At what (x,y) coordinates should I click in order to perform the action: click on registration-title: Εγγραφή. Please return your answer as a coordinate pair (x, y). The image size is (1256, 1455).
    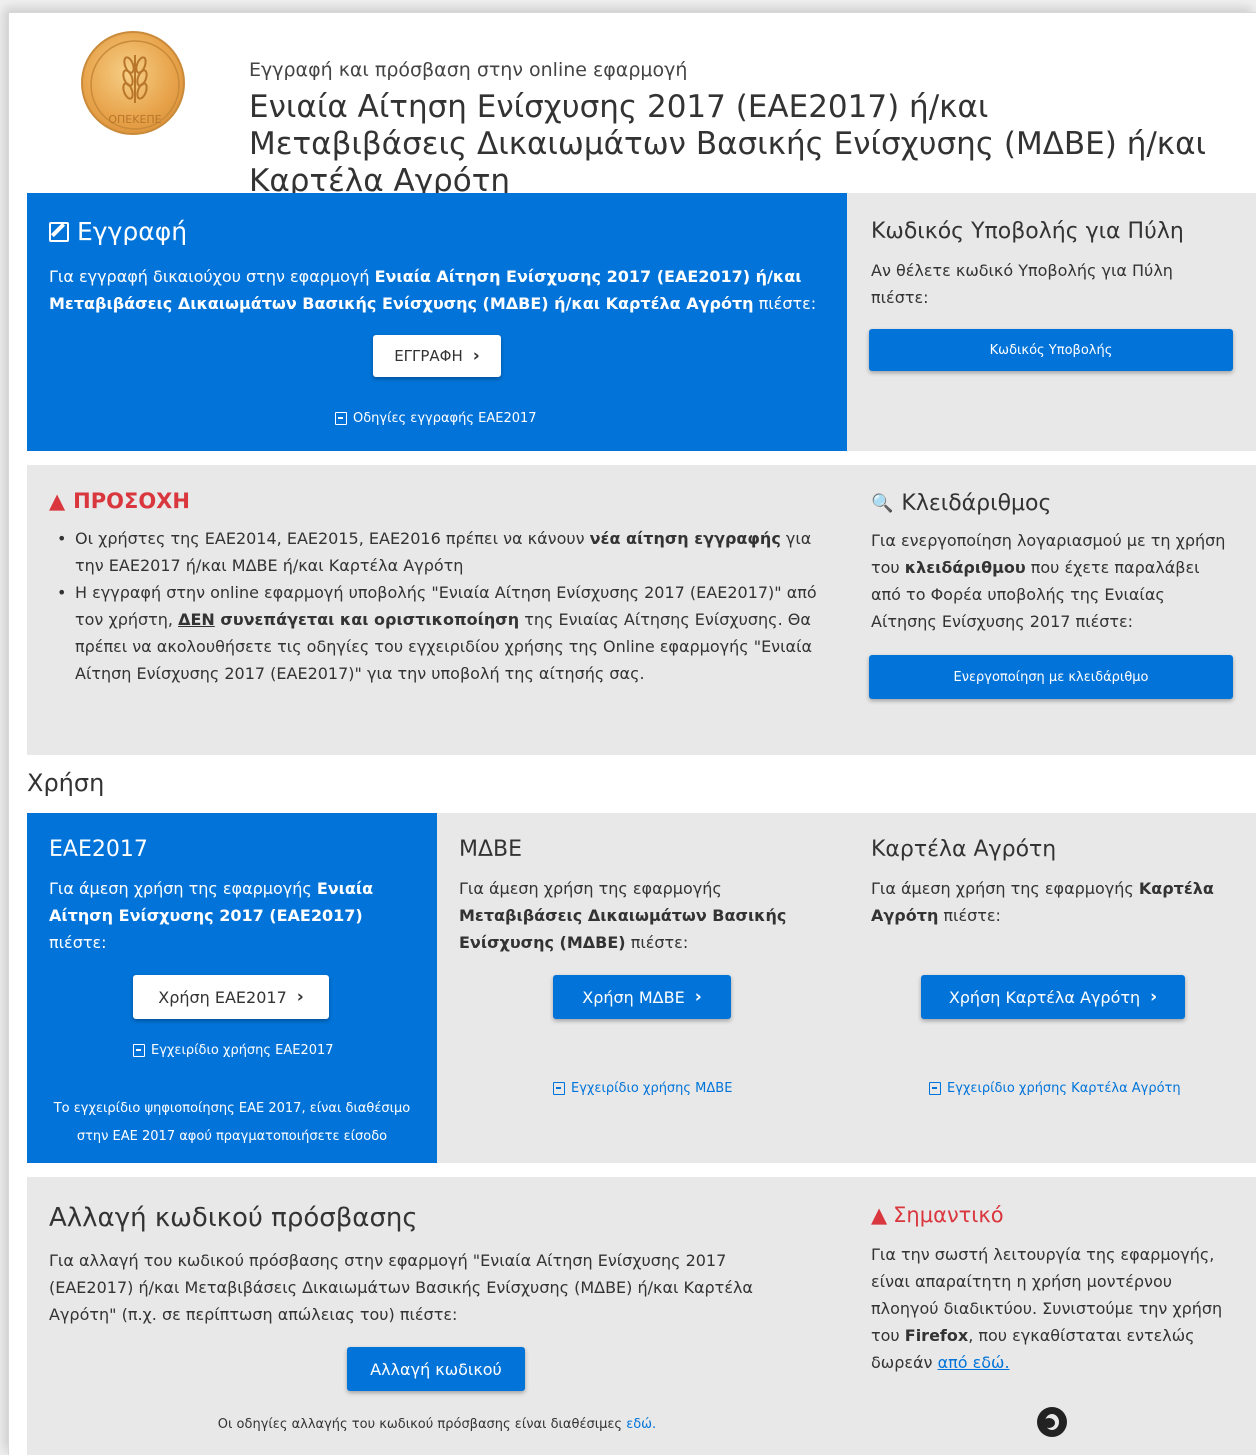
    Looking at the image, I should click on (118, 231).